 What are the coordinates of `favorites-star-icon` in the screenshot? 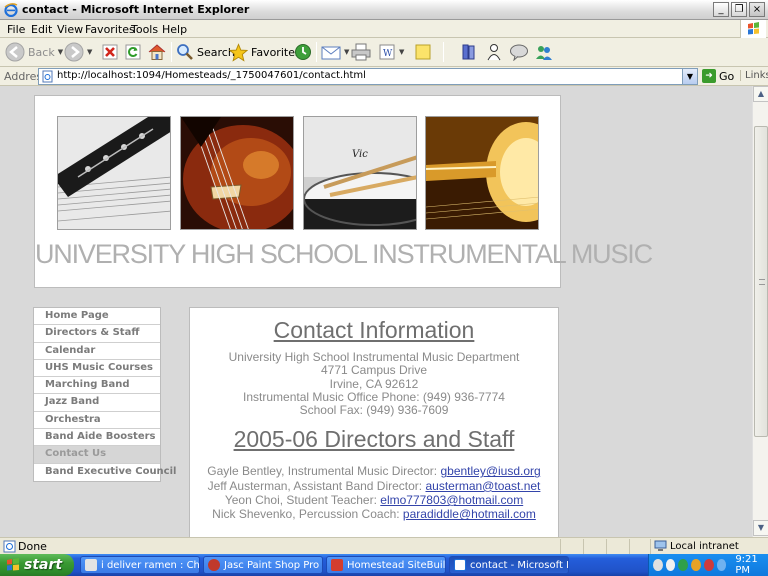 It's located at (238, 52).